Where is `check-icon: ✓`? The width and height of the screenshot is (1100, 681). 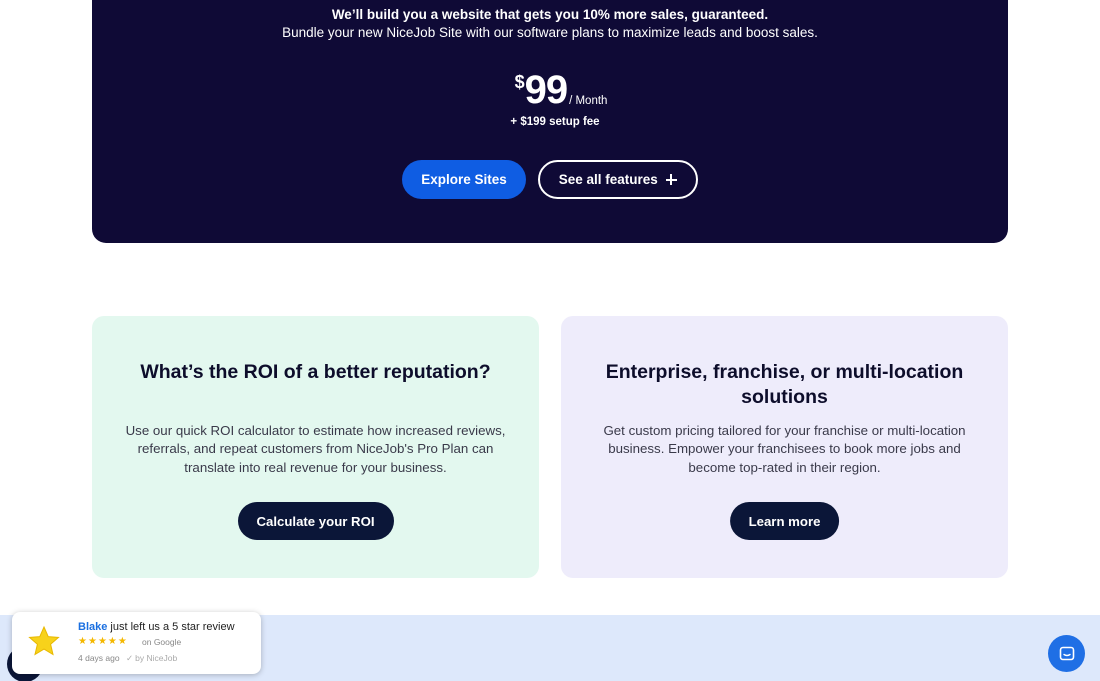 check-icon: ✓ is located at coordinates (130, 658).